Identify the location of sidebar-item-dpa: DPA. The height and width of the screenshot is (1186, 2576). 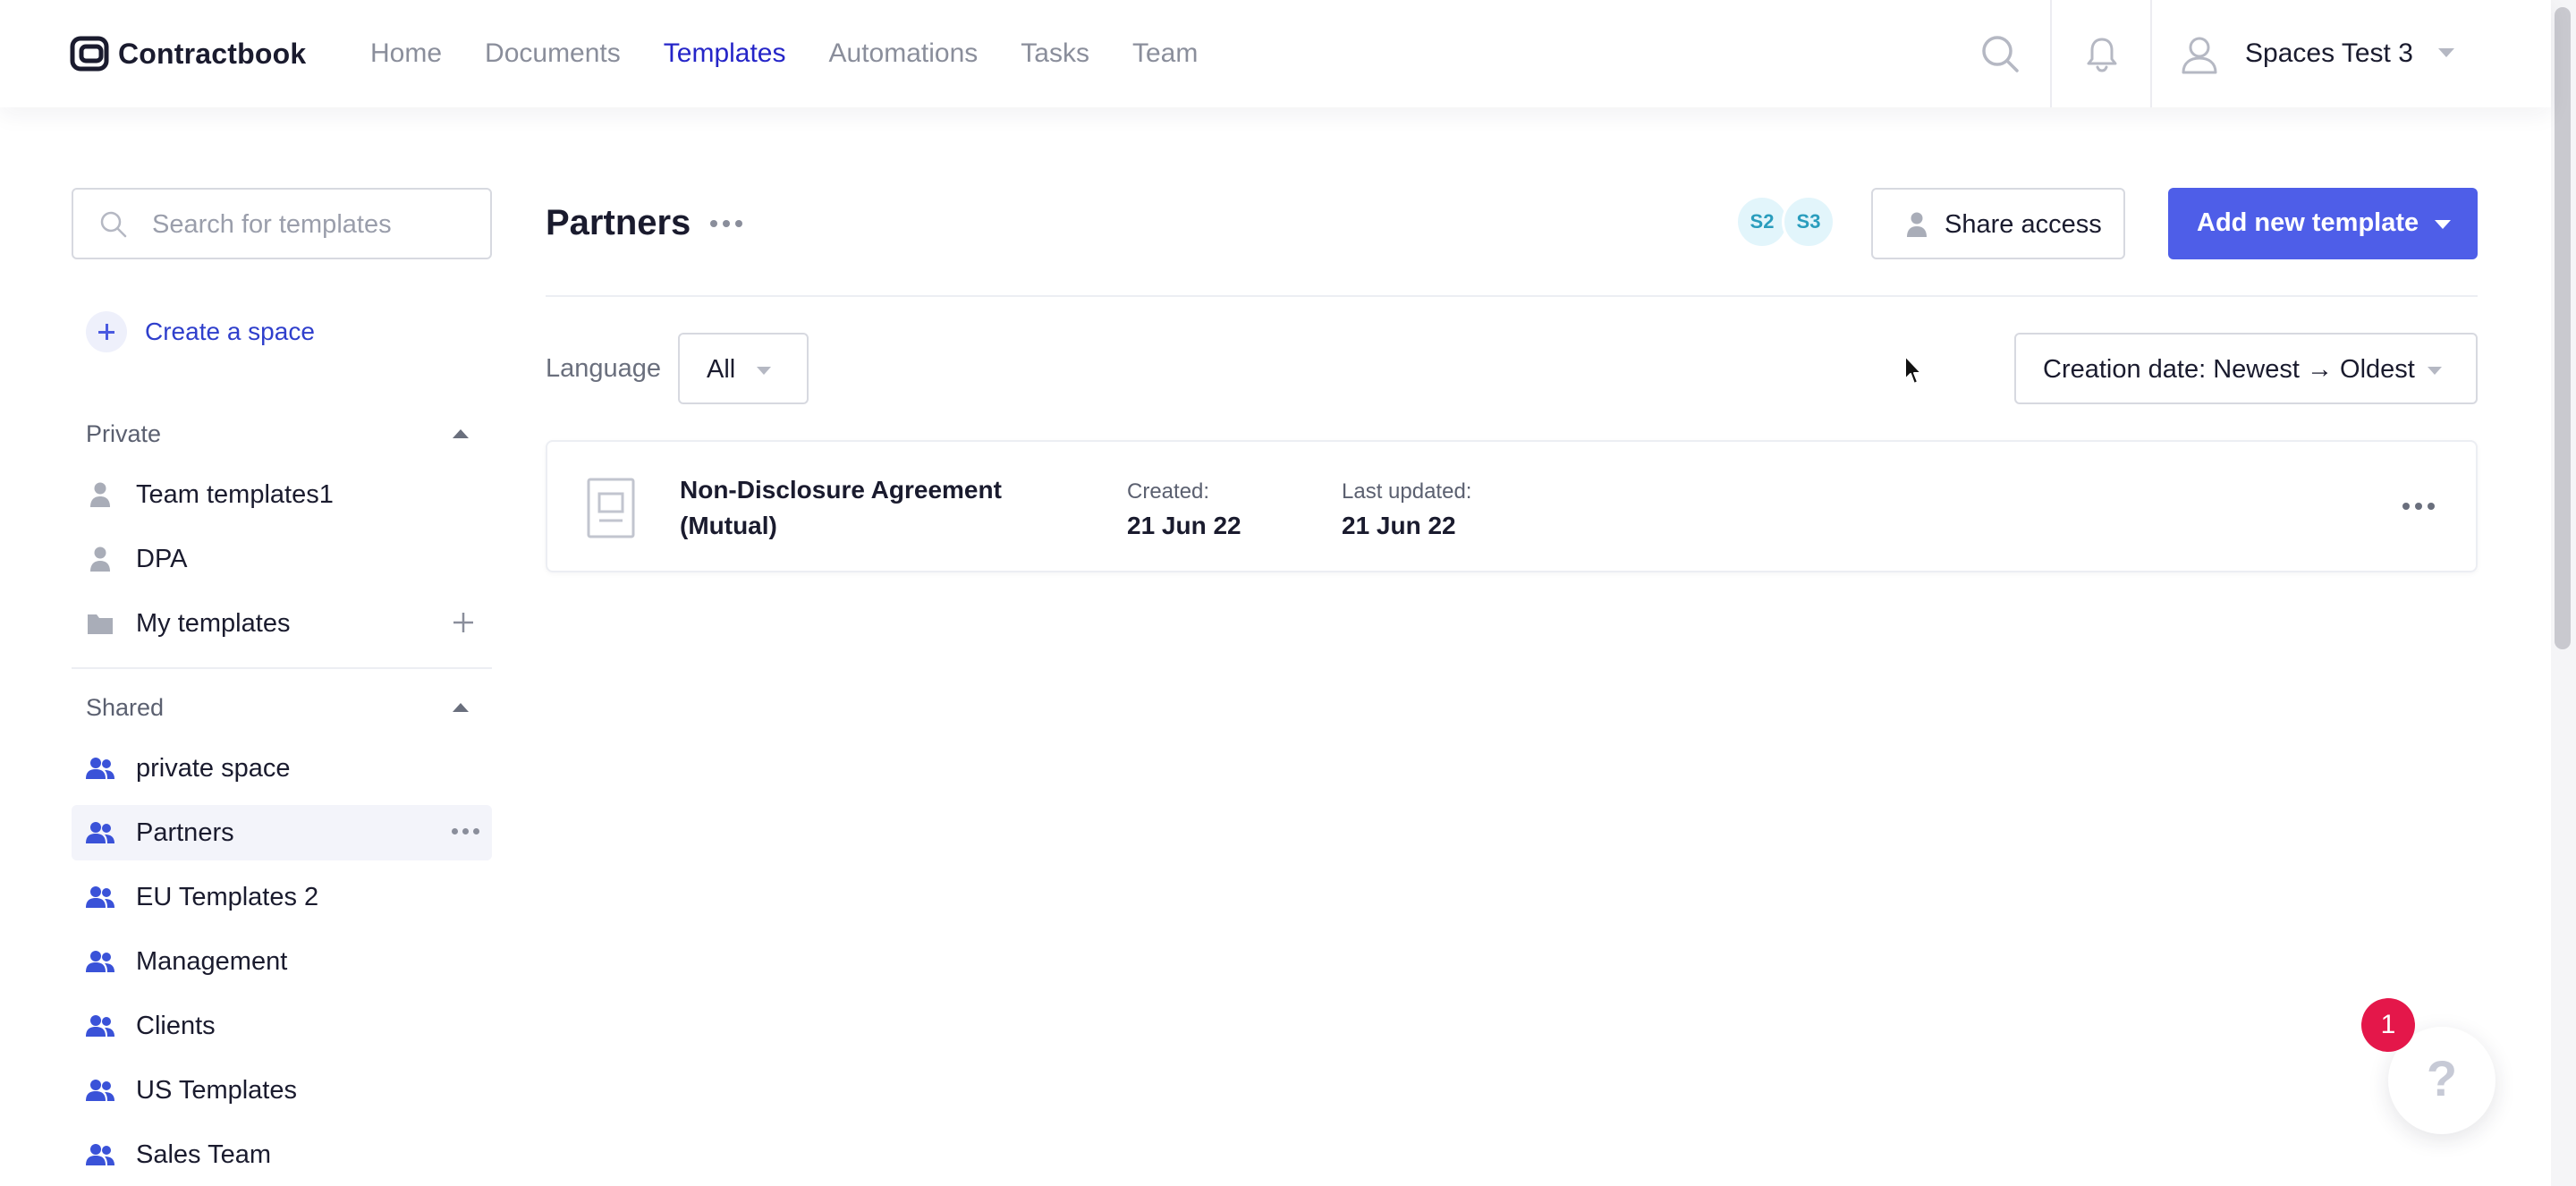
(282, 559).